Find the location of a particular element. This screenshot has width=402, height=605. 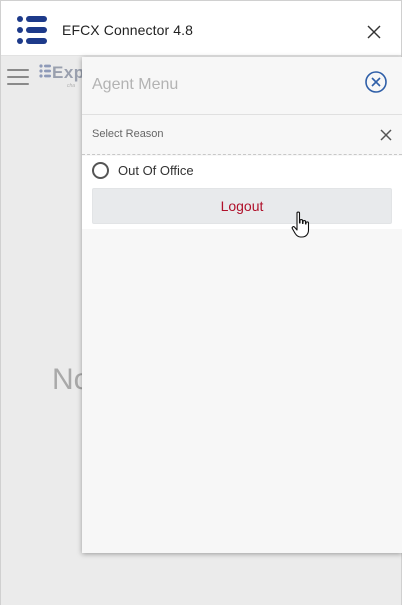

circle-x-icon is located at coordinates (376, 82).